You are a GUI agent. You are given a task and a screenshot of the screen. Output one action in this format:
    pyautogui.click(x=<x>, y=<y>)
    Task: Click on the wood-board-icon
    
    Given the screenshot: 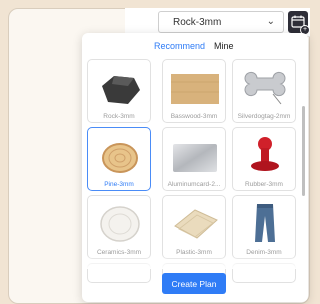 What is the action you would take?
    pyautogui.click(x=195, y=89)
    